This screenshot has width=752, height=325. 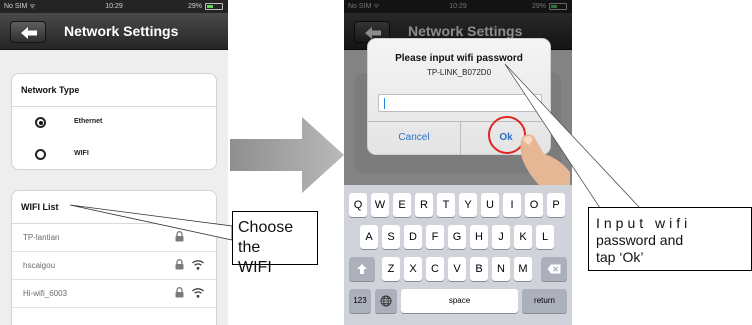 What do you see at coordinates (151, 222) in the screenshot?
I see `left-callout-leader` at bounding box center [151, 222].